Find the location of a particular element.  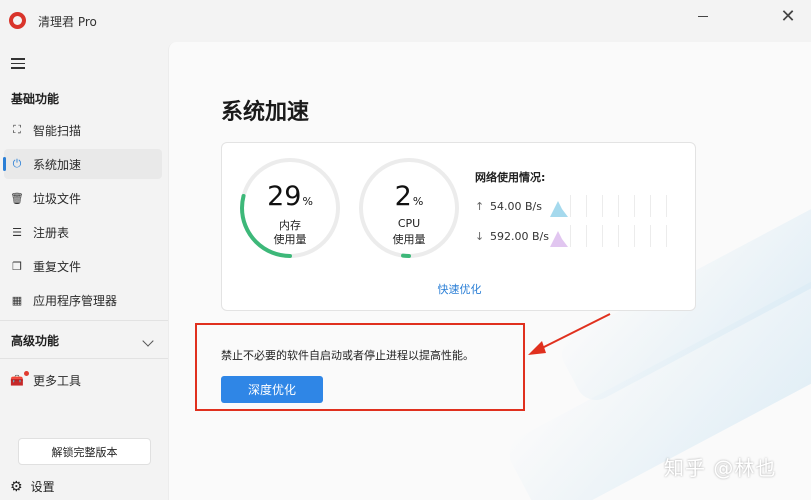

cpu-usage-label: 使用量 is located at coordinates (409, 239).